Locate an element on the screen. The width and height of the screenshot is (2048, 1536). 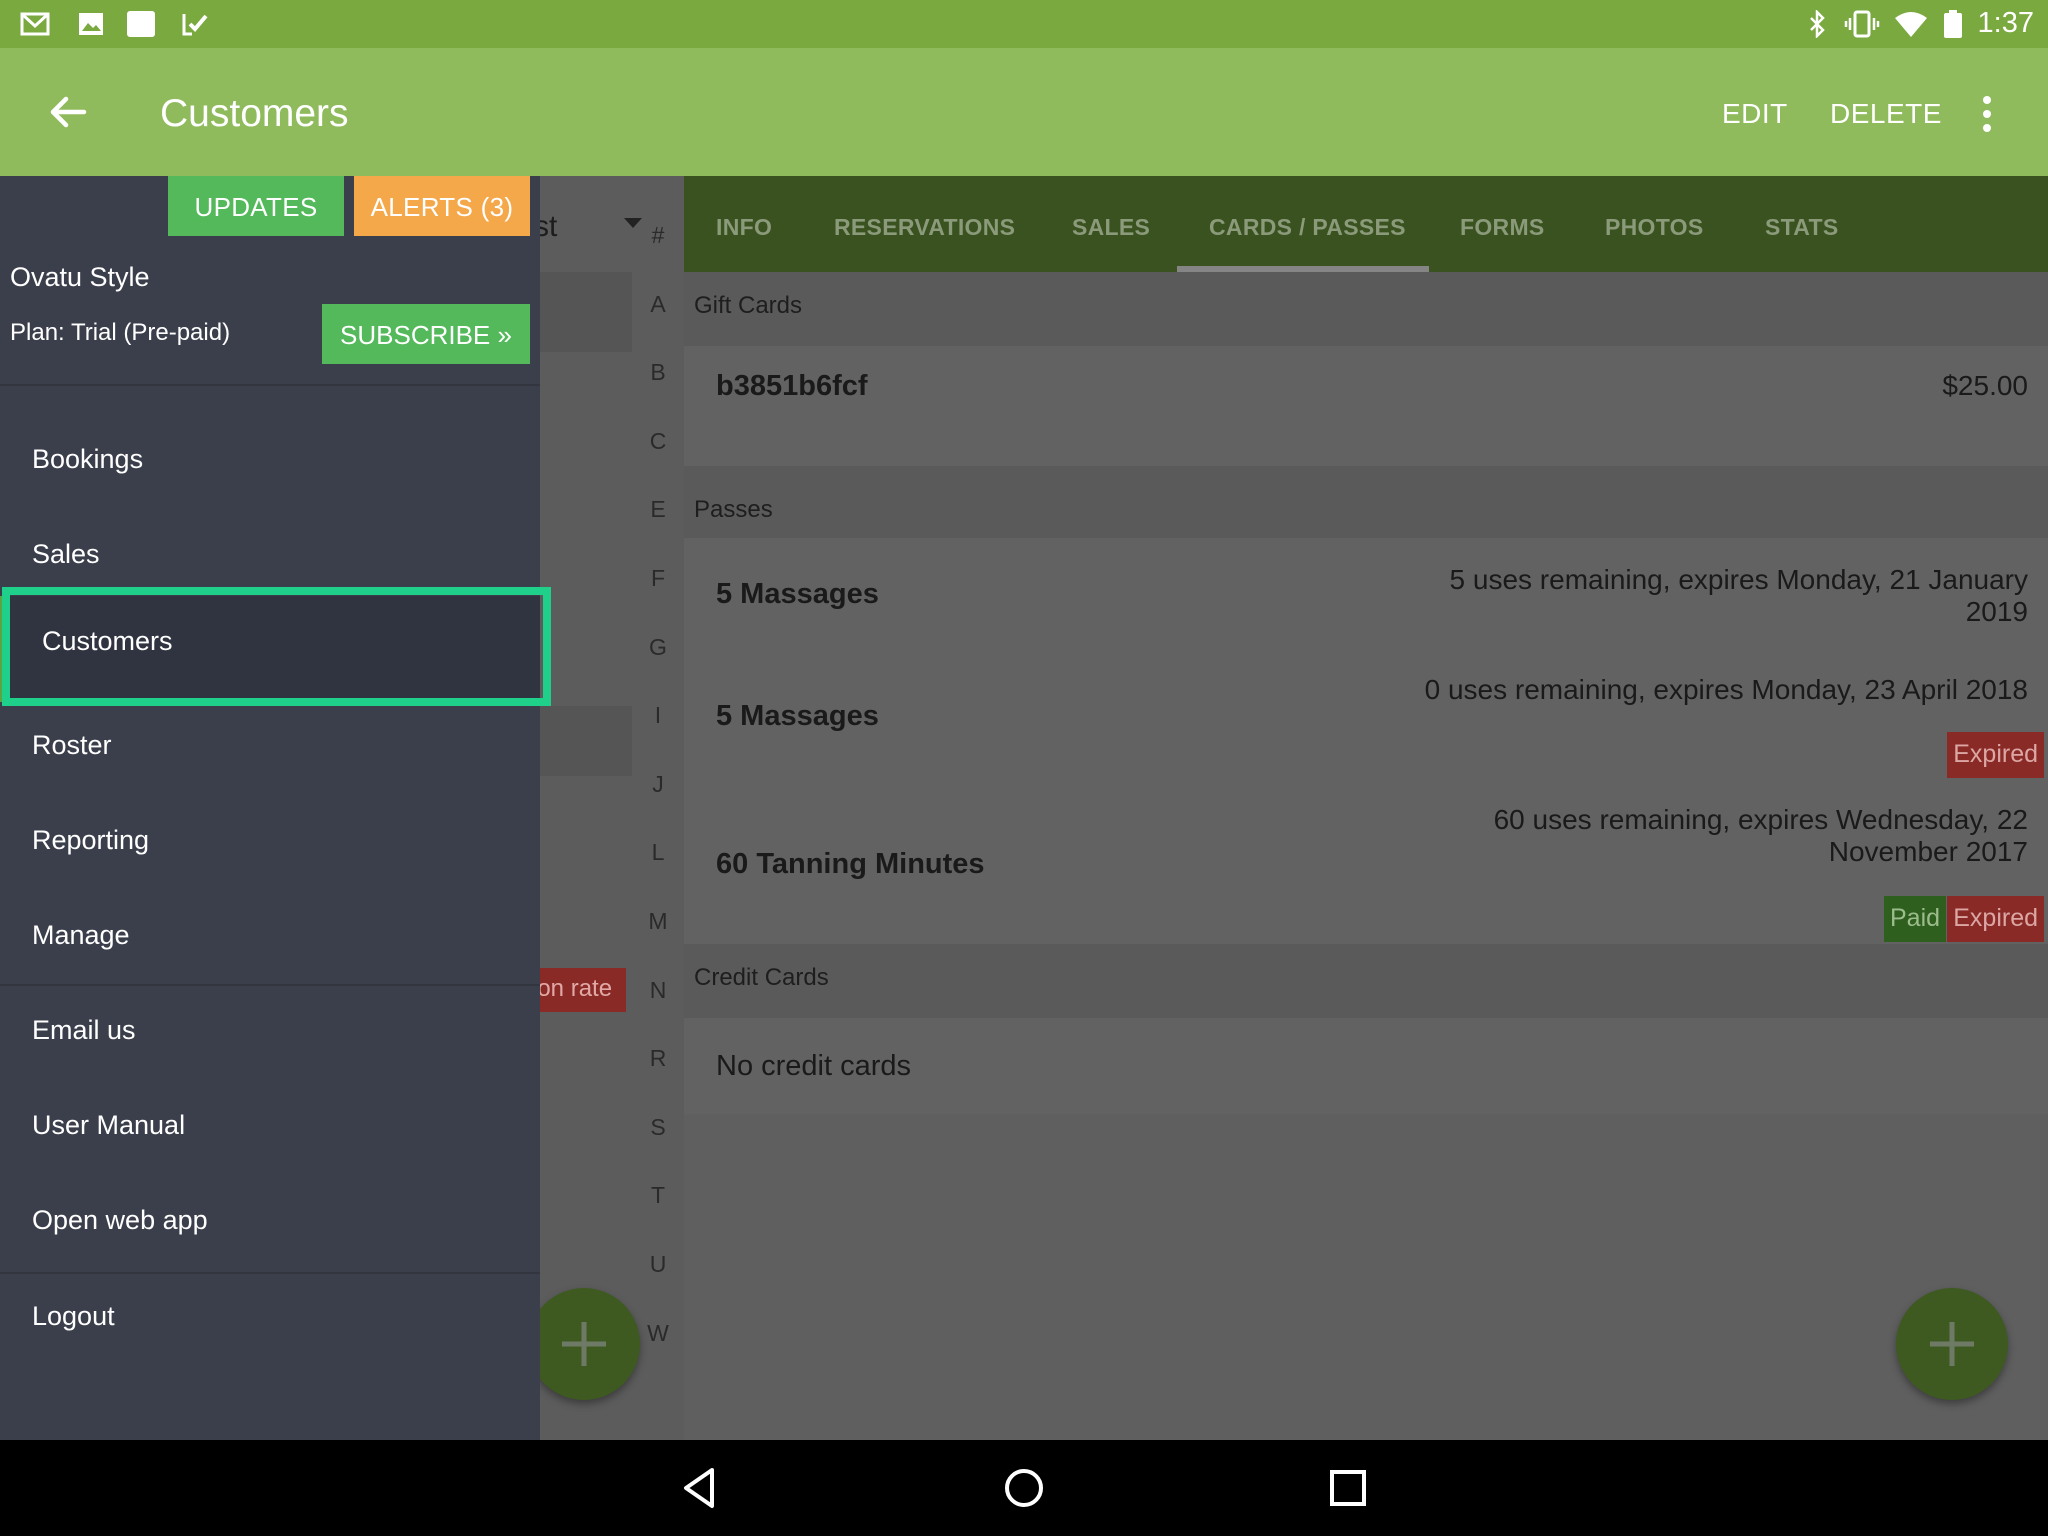
tab-cards-passes: CARDS / PASSES is located at coordinates (1307, 227).